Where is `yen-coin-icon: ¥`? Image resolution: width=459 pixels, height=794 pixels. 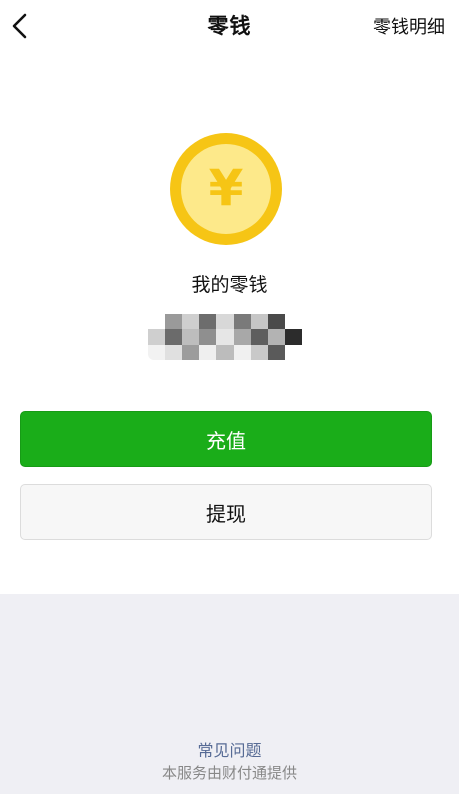
yen-coin-icon: ¥ is located at coordinates (226, 189).